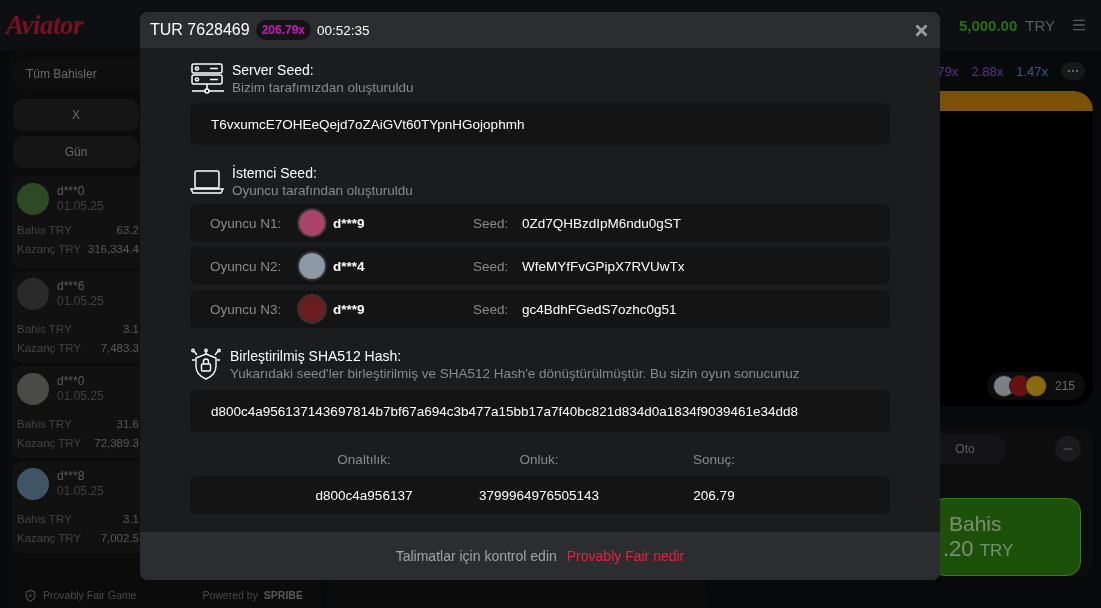 This screenshot has width=1101, height=608. Describe the element at coordinates (246, 223) in the screenshot. I see `player-label: Oyuncu N1:` at that location.